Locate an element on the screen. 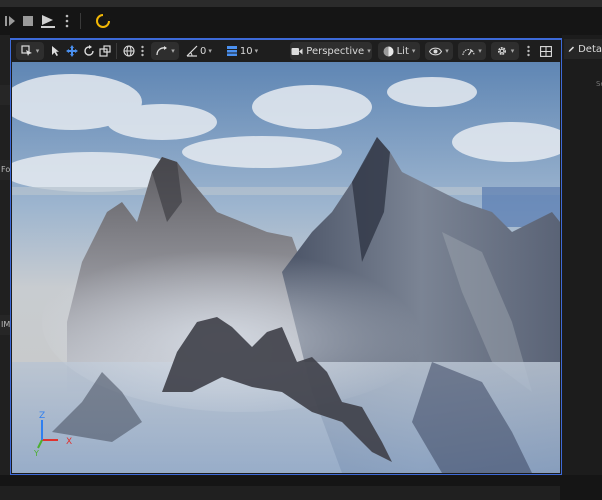  eye-icon is located at coordinates (436, 51).